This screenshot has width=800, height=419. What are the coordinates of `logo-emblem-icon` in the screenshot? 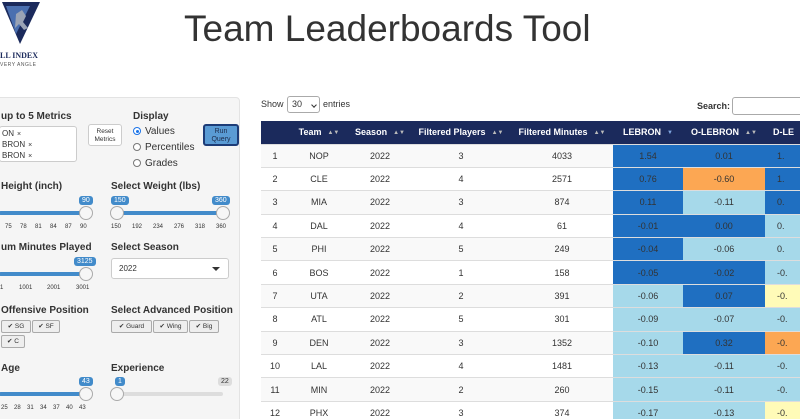 It's located at (23, 25).